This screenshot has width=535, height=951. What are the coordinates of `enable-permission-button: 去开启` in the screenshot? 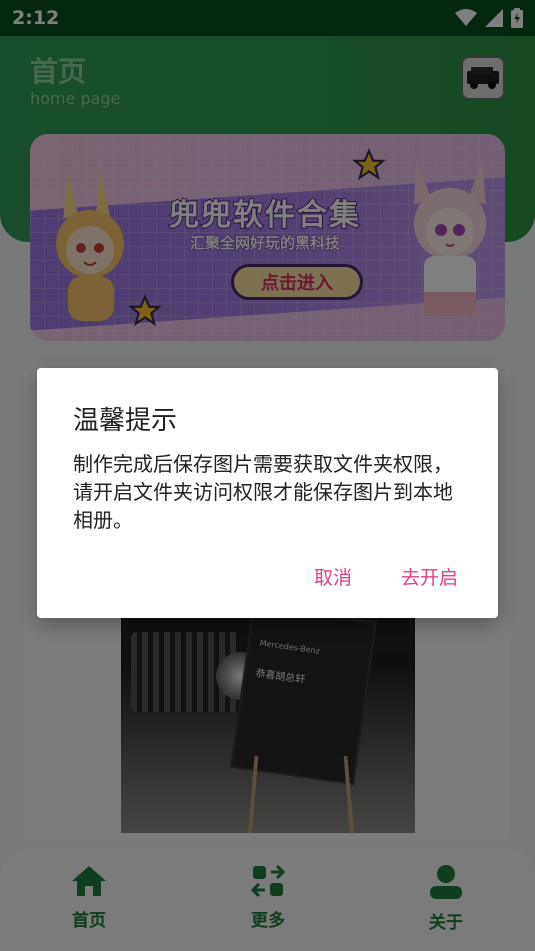 It's located at (429, 576).